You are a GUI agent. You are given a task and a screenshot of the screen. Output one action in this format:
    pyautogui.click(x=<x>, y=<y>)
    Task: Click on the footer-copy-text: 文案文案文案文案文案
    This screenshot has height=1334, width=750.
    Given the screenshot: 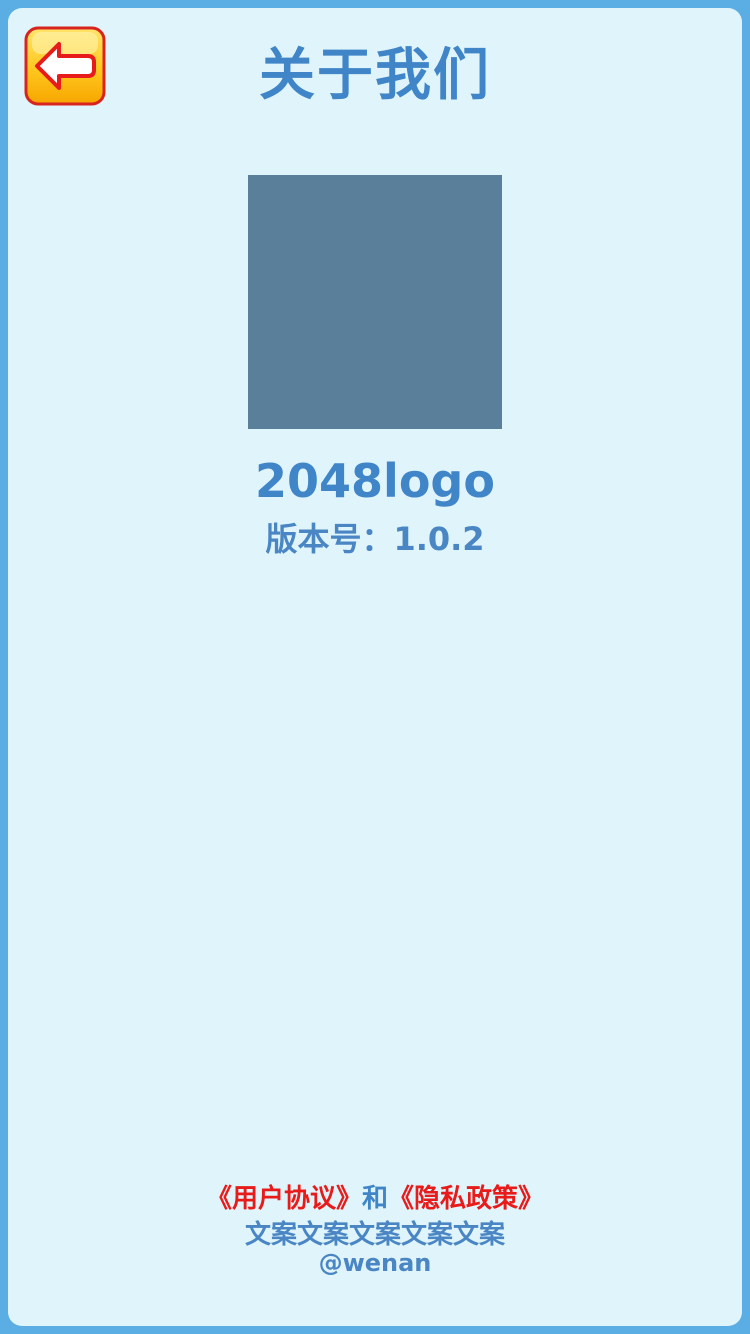 What is the action you would take?
    pyautogui.click(x=374, y=1235)
    